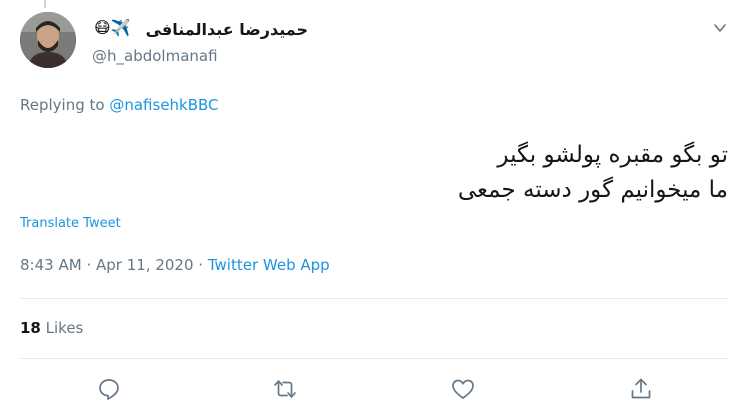 The image size is (748, 420). What do you see at coordinates (45, 4) in the screenshot?
I see `thread-connector-line` at bounding box center [45, 4].